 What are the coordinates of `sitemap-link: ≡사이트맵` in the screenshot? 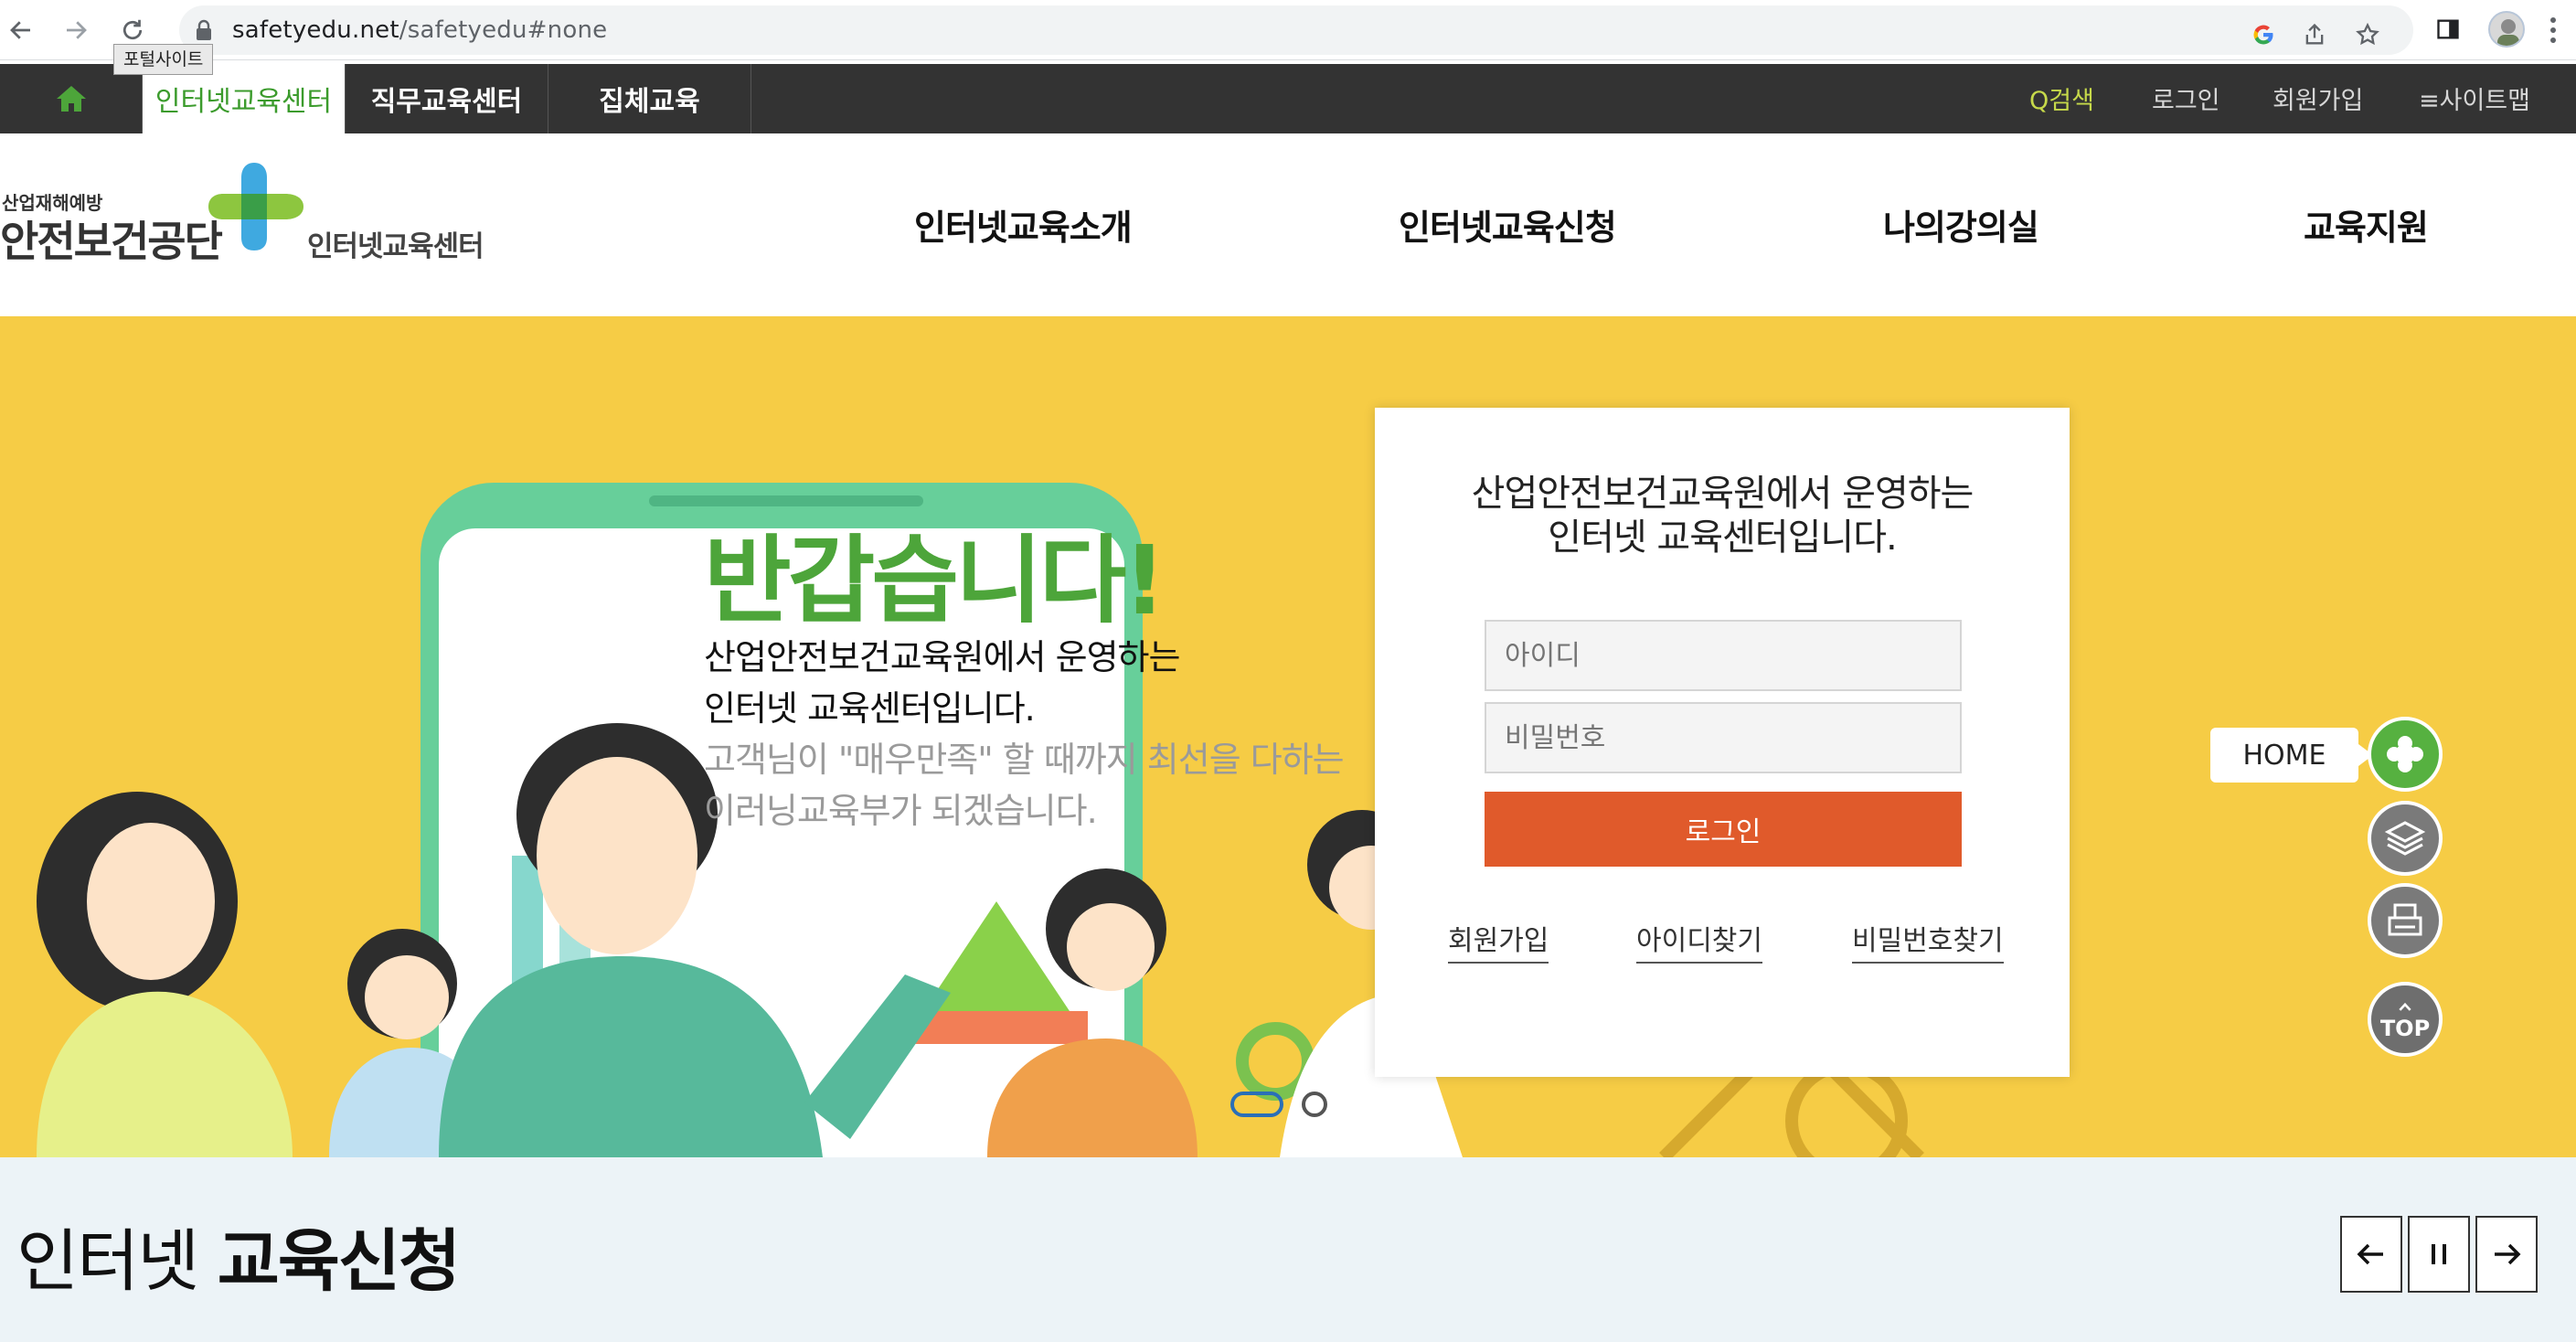 It's located at (2474, 98).